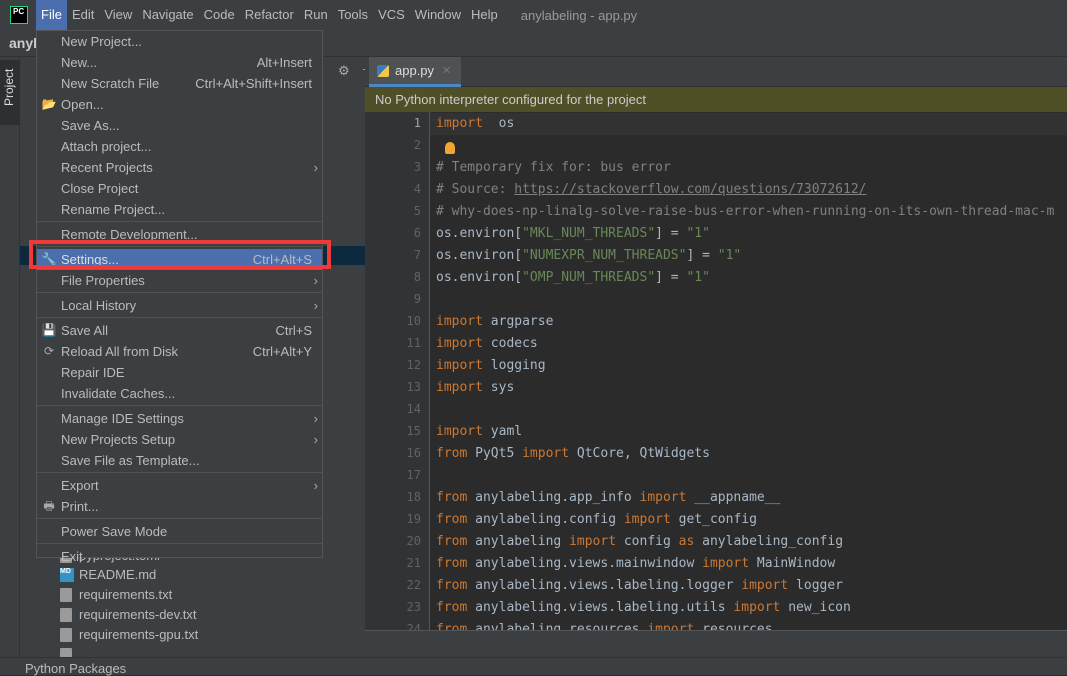 The height and width of the screenshot is (676, 1067). What do you see at coordinates (179, 83) in the screenshot?
I see `menu-item-new-scratch-file: New Scratch File Ctrl+Alt+Shift+Insert` at bounding box center [179, 83].